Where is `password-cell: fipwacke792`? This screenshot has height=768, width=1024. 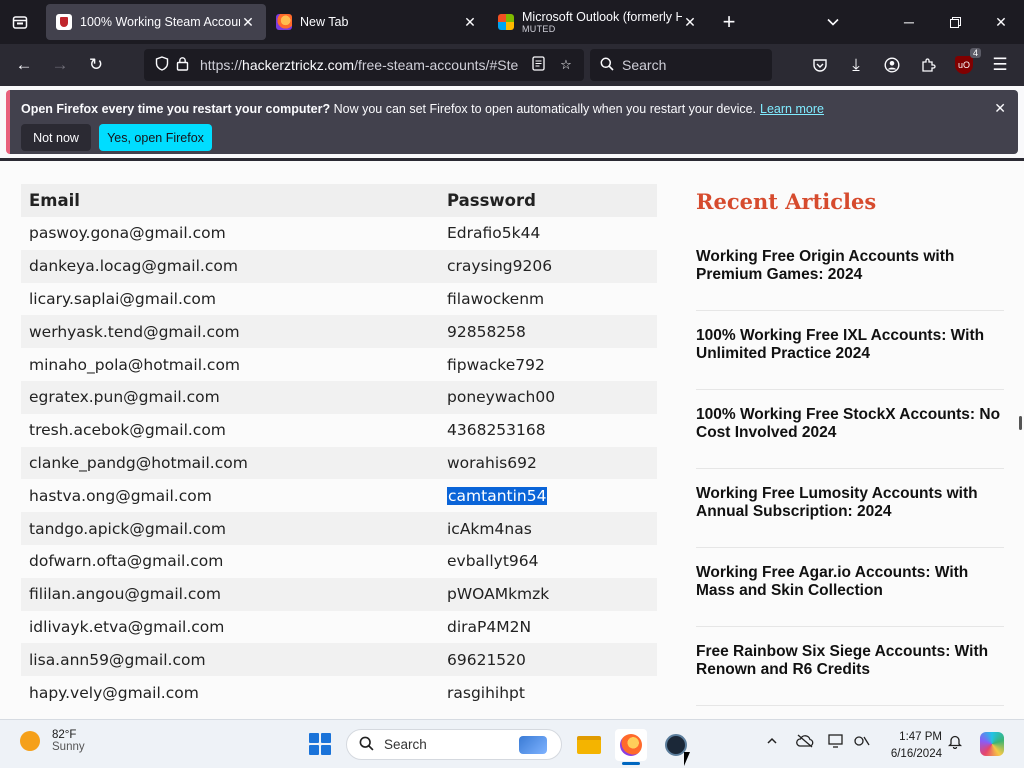
password-cell: fipwacke792 is located at coordinates (496, 364).